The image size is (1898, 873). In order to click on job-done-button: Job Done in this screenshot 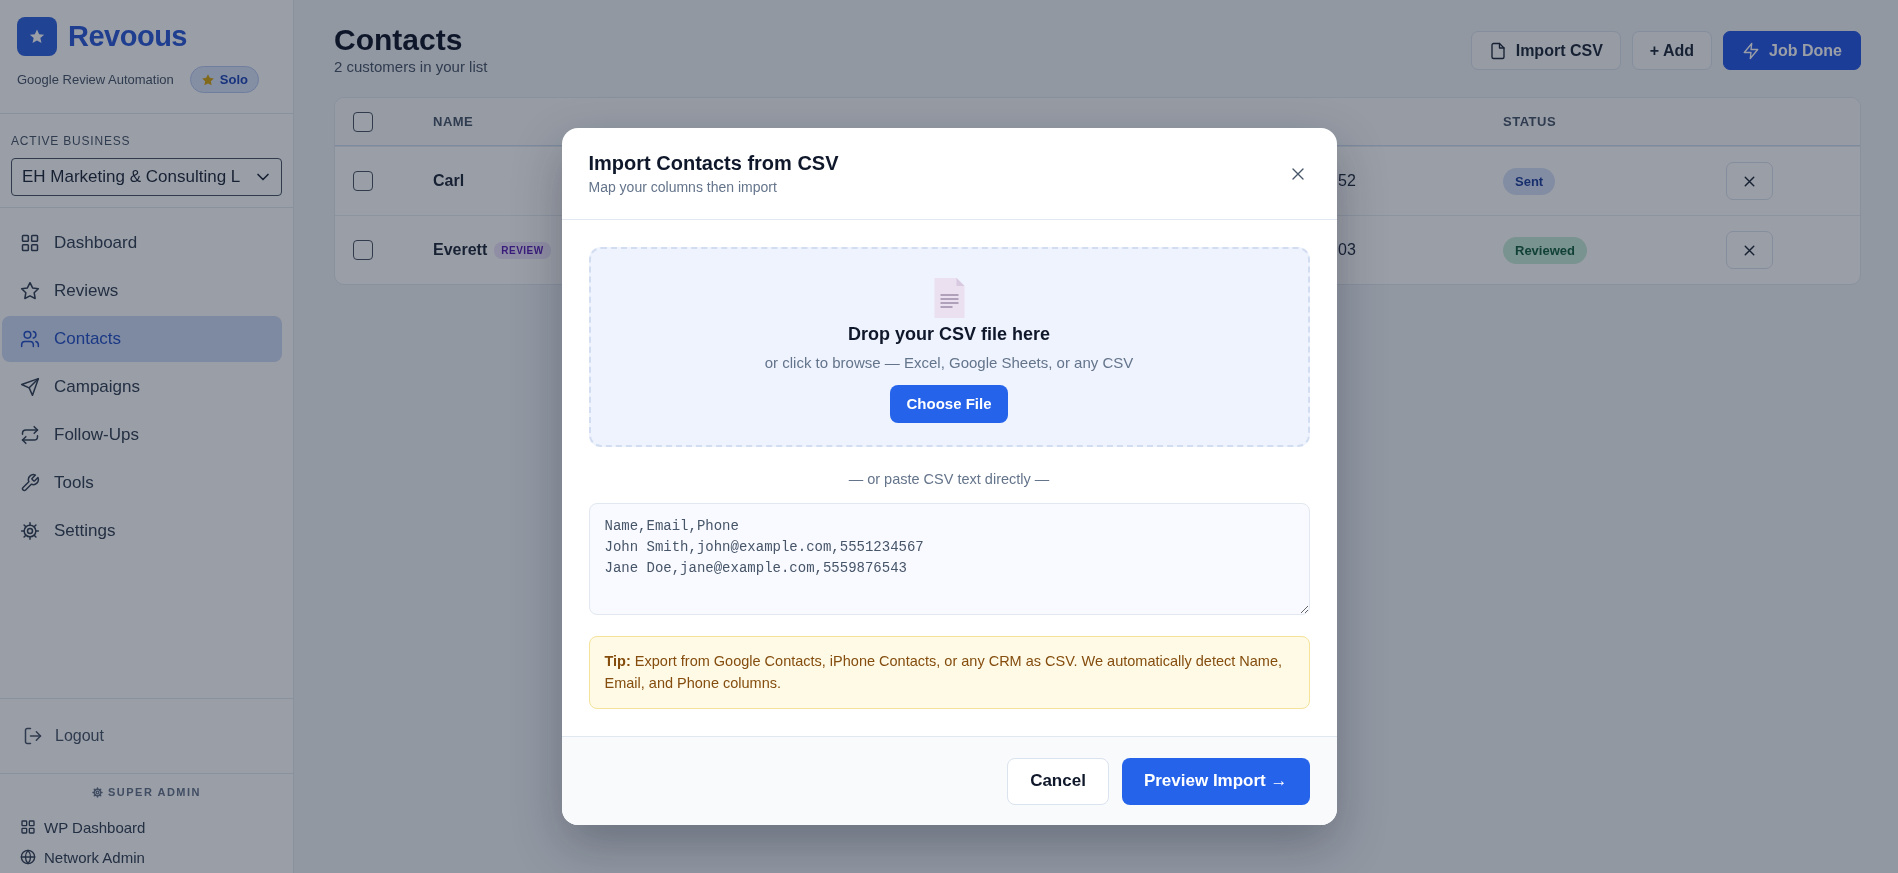, I will do `click(1792, 50)`.